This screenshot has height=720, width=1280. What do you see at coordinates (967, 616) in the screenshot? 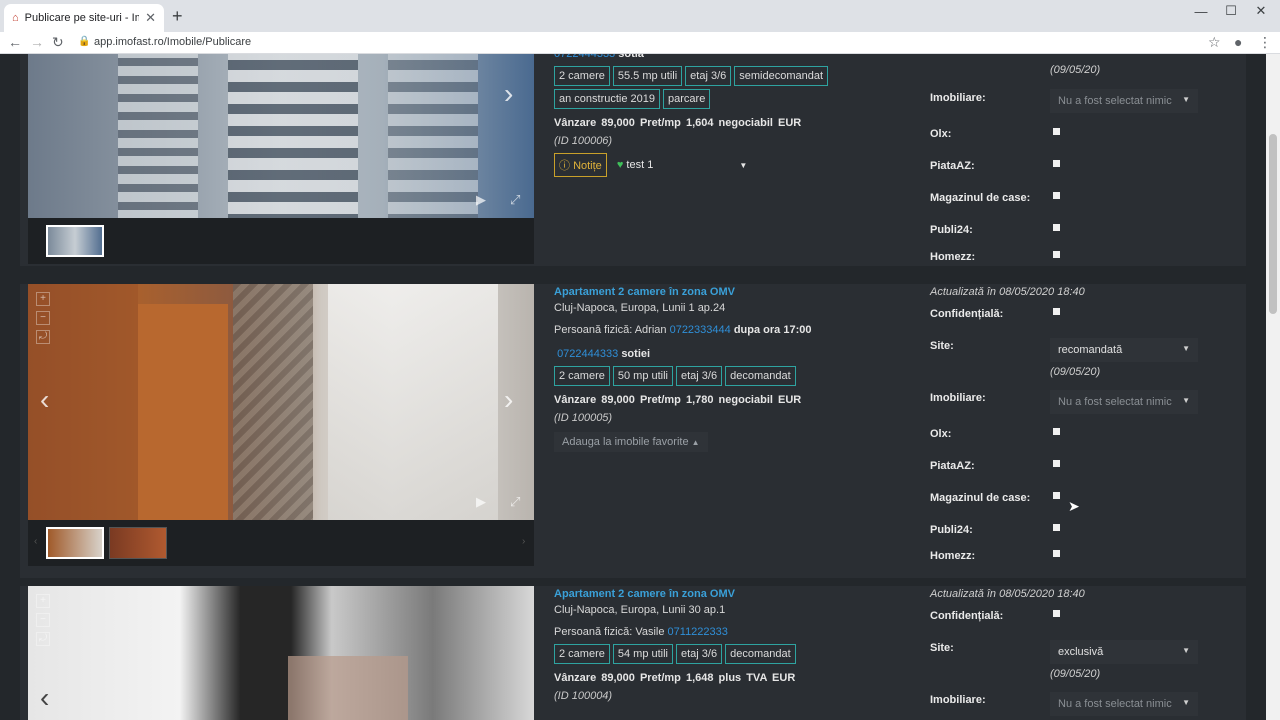
I see `confidential-label: Confidențială:` at bounding box center [967, 616].